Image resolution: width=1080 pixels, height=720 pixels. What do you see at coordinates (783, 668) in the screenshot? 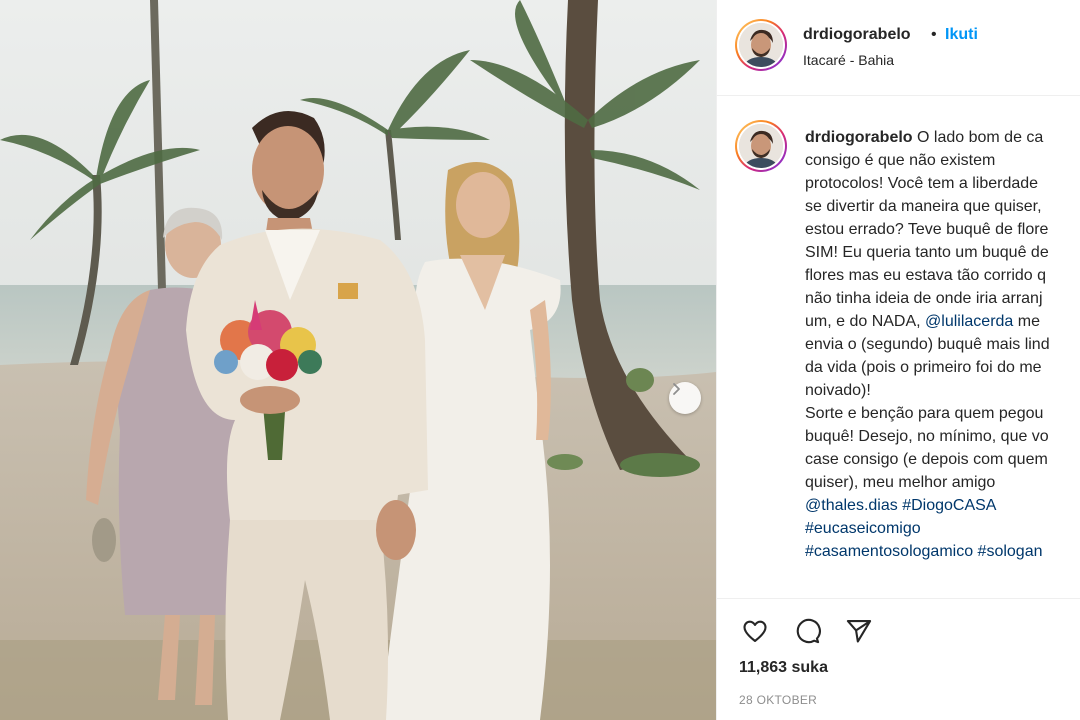
I see `like-count: 11,863 suka` at bounding box center [783, 668].